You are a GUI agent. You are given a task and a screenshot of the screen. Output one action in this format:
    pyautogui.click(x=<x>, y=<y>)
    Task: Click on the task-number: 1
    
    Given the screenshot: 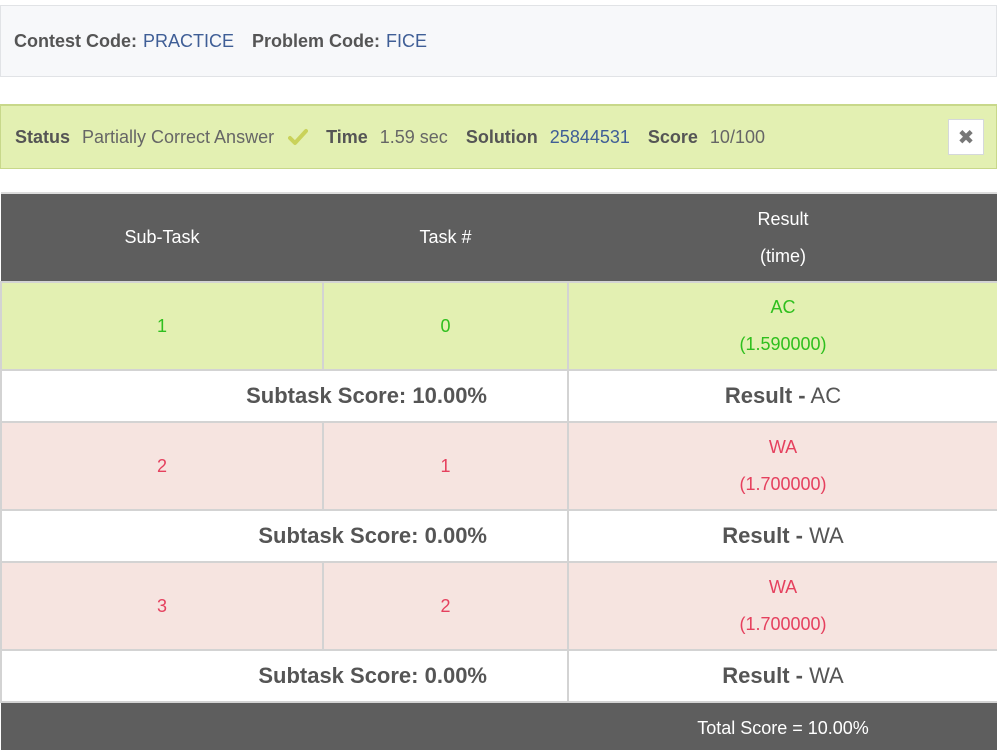 What is the action you would take?
    pyautogui.click(x=445, y=466)
    